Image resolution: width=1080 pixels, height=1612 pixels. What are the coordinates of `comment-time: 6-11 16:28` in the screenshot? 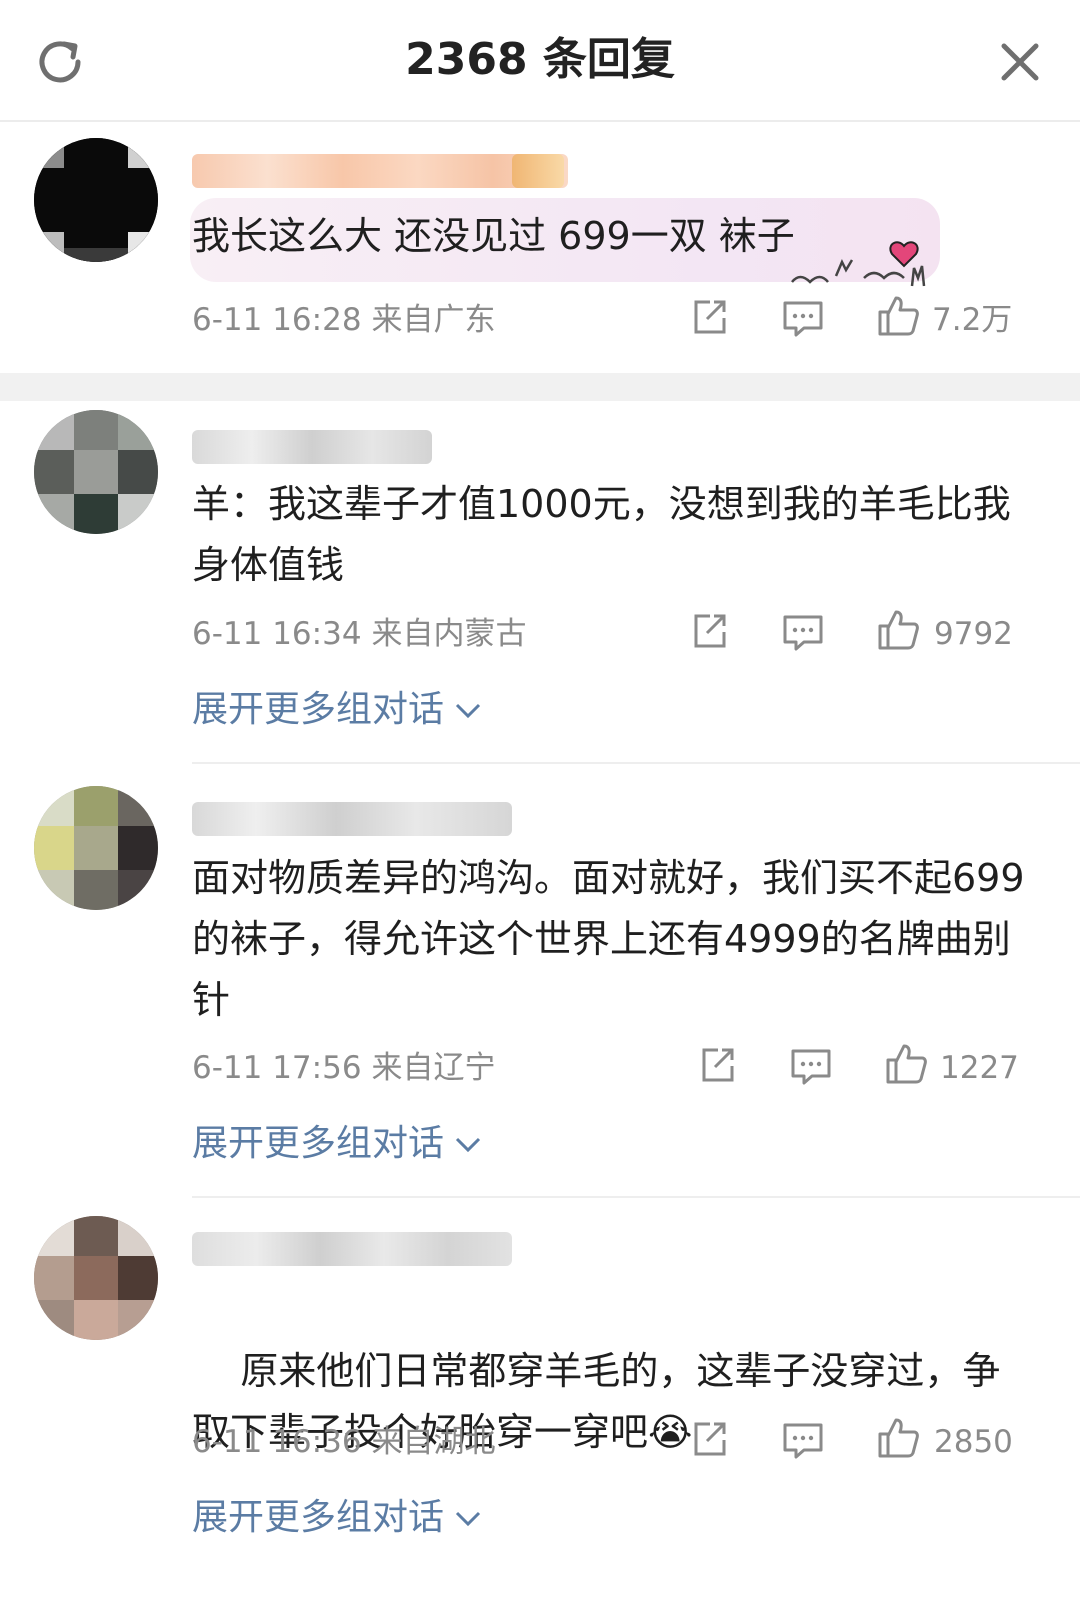 It's located at (277, 320).